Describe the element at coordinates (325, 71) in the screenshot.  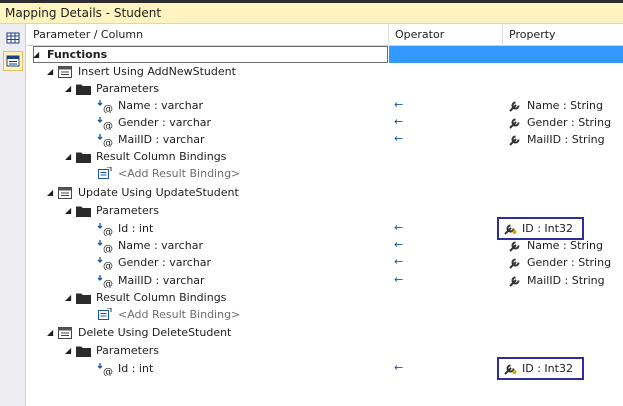
I see `insert-function-row: ◢ Insert Using AddNewStudent` at that location.